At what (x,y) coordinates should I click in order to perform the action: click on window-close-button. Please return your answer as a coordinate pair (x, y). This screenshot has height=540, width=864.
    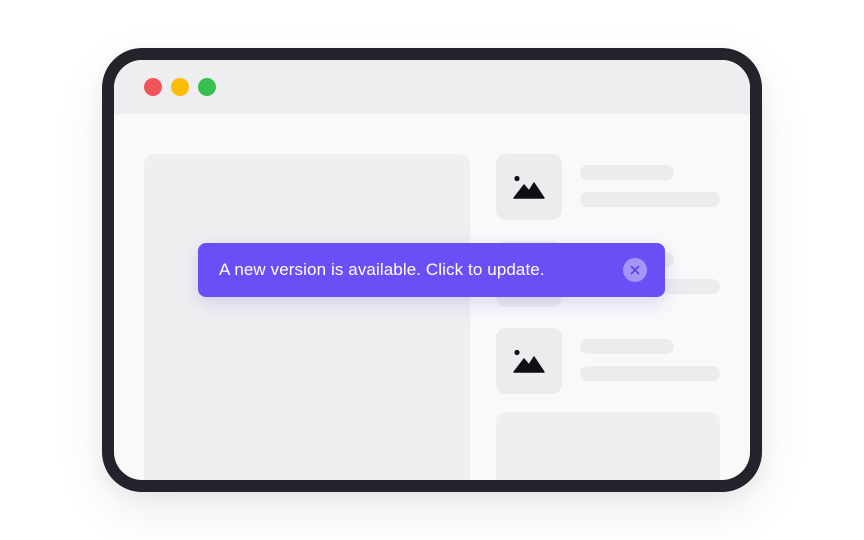
    Looking at the image, I should click on (153, 87).